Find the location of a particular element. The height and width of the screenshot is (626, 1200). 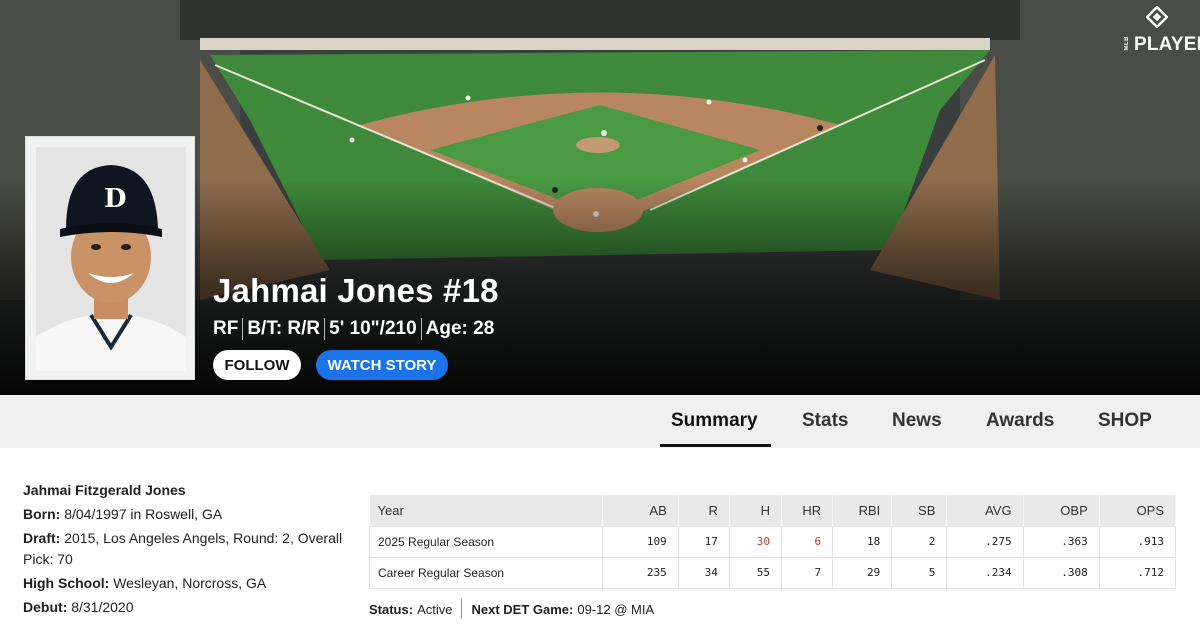

player-meta: RF B/T: R/R 5' 10"/210 Age: 28 is located at coordinates (353, 329).